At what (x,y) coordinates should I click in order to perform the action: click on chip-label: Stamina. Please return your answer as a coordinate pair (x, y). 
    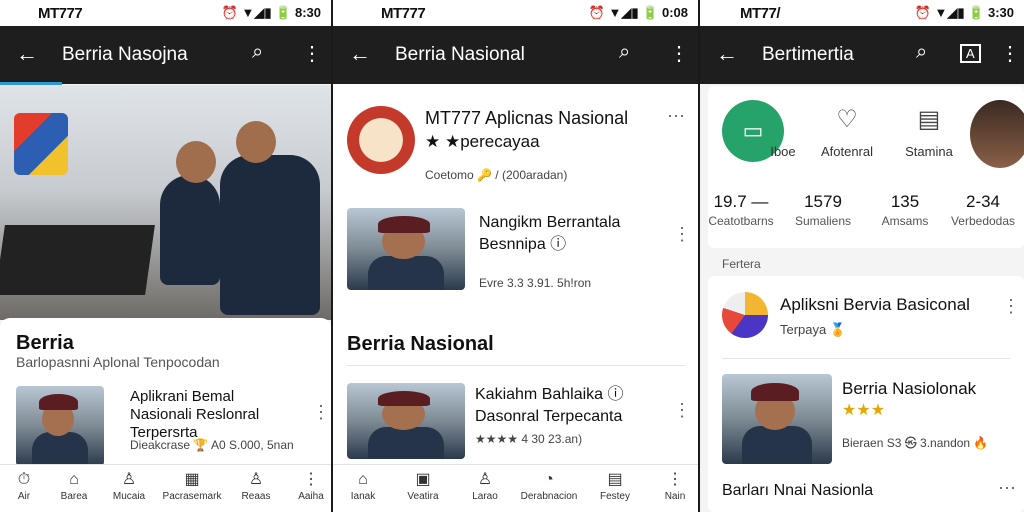
    Looking at the image, I should click on (929, 151).